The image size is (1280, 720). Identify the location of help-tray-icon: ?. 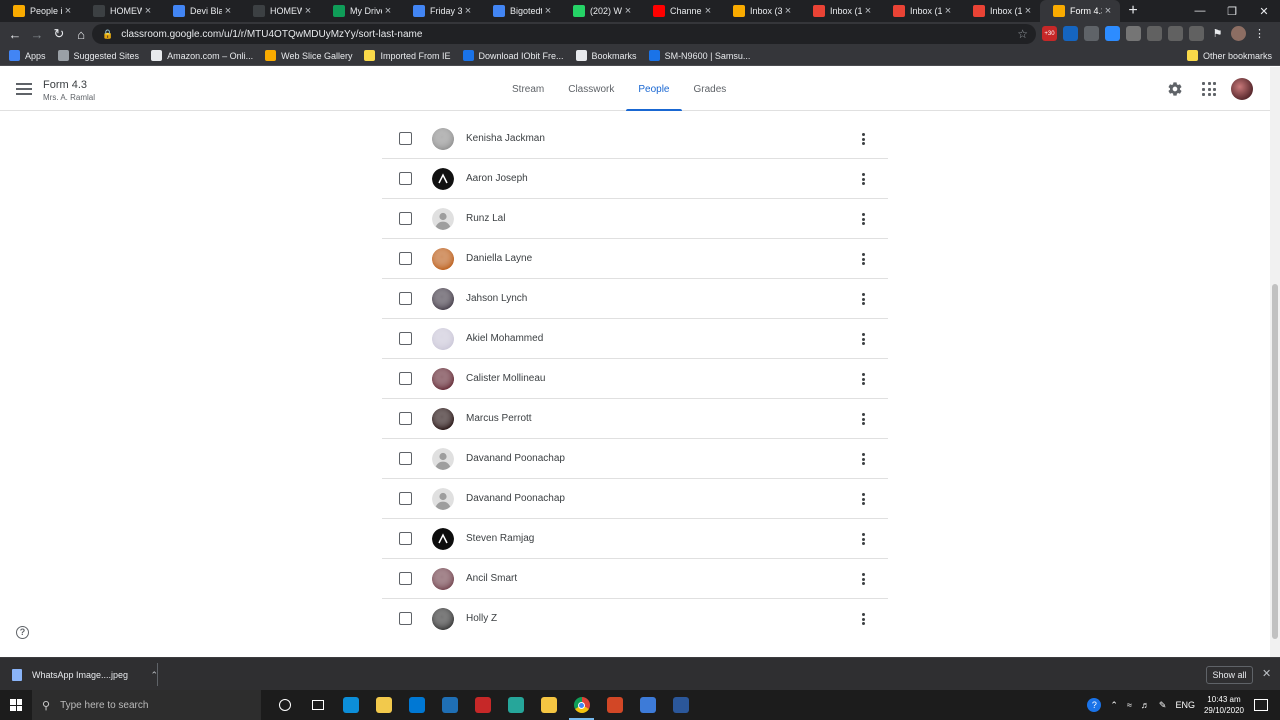
(1094, 705).